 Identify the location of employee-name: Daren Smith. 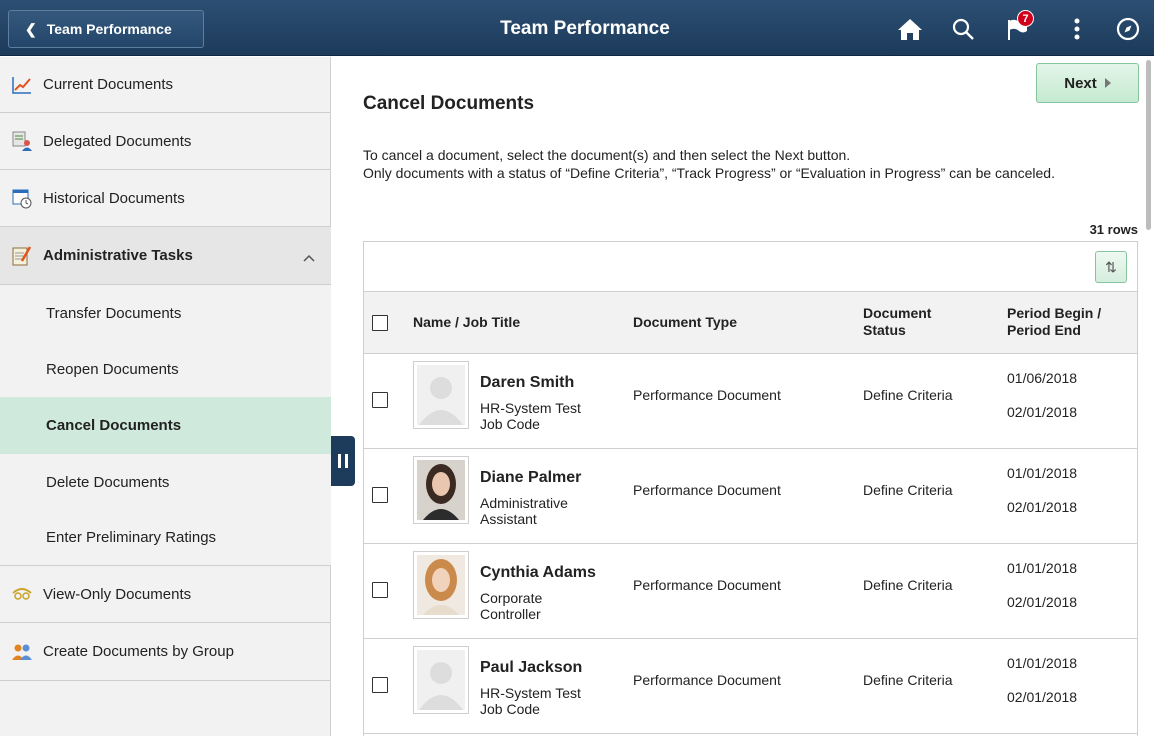
(527, 383).